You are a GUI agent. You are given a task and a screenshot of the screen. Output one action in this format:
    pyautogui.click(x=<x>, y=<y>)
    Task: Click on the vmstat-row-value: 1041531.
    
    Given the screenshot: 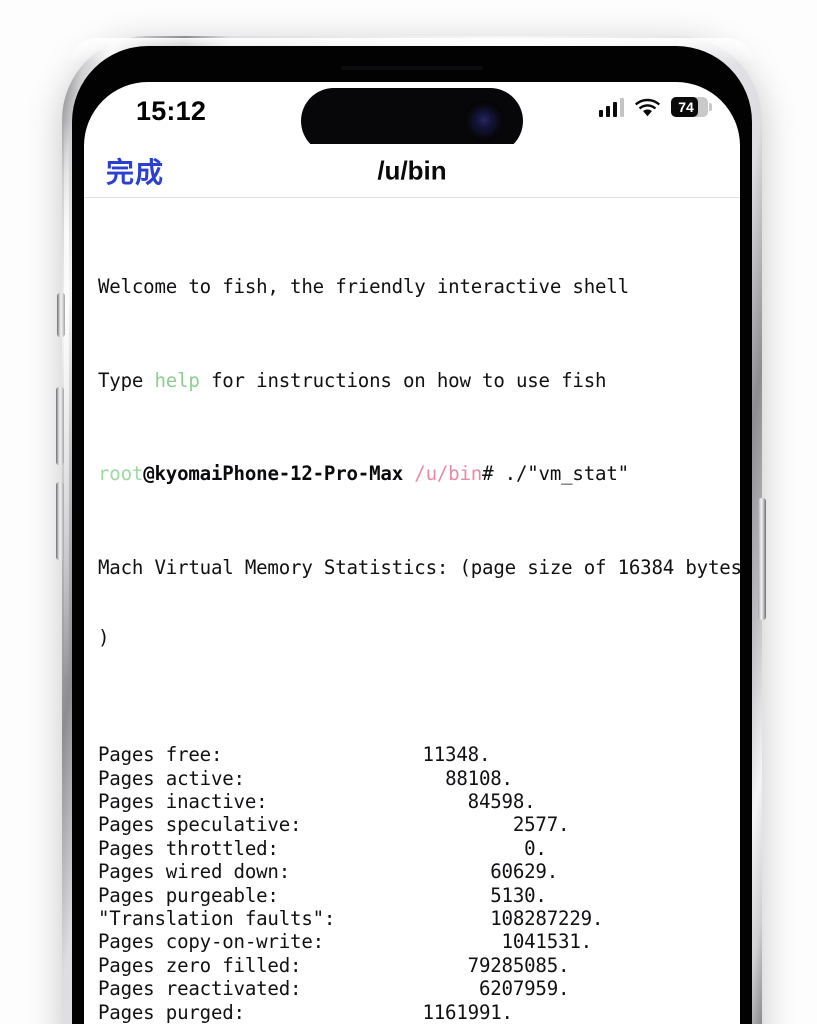 What is the action you would take?
    pyautogui.click(x=547, y=942)
    